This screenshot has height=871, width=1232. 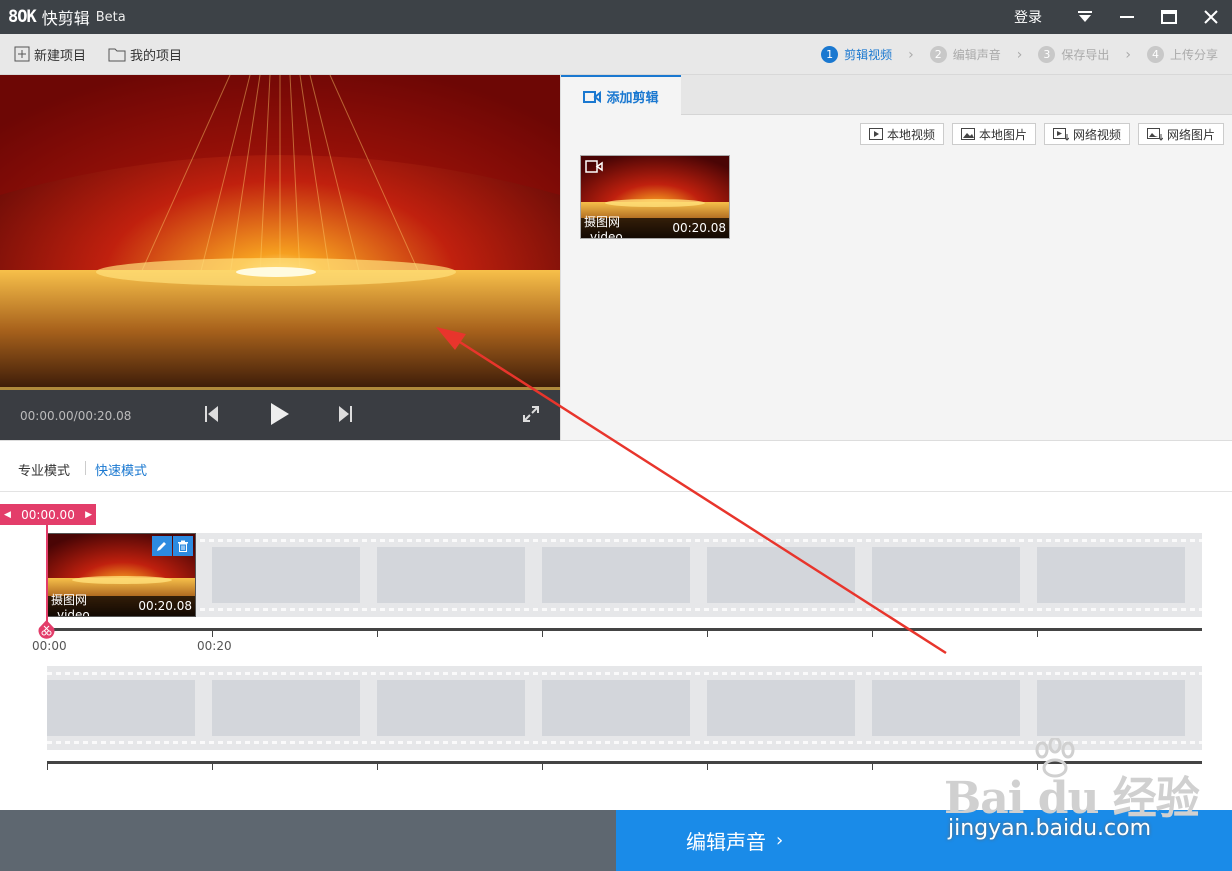 I want to click on watermark: Bai du 经验 jingyan.baidu.com, so click(x=1086, y=793).